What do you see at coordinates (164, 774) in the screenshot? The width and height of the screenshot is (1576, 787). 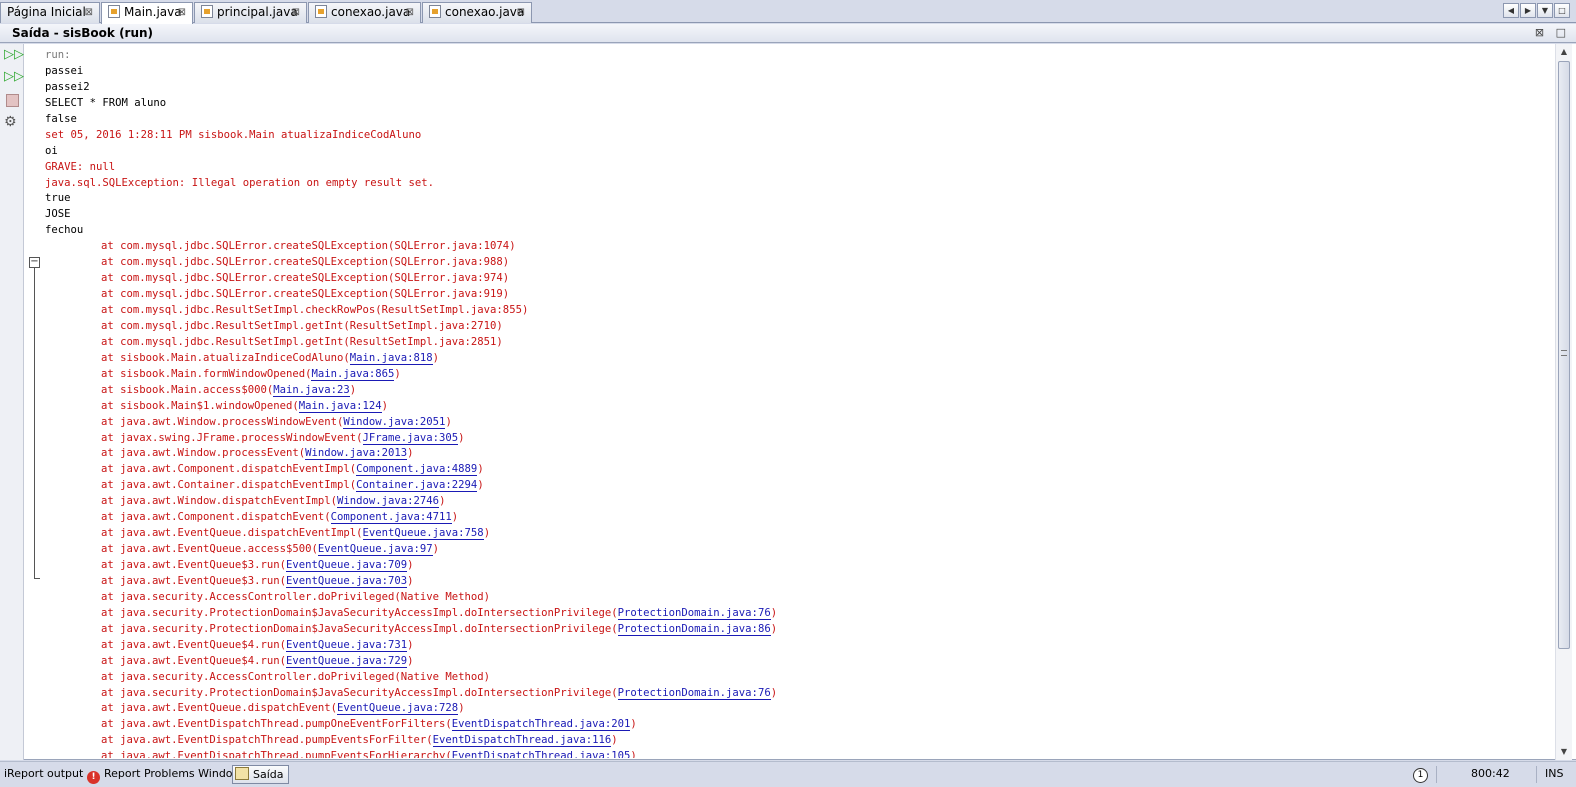 I see `report-problems-tab: ! Report Problems Window` at bounding box center [164, 774].